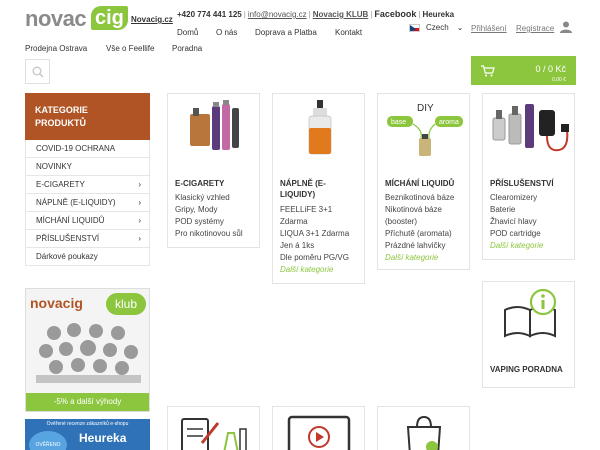  I want to click on register-link: Registrace, so click(535, 28).